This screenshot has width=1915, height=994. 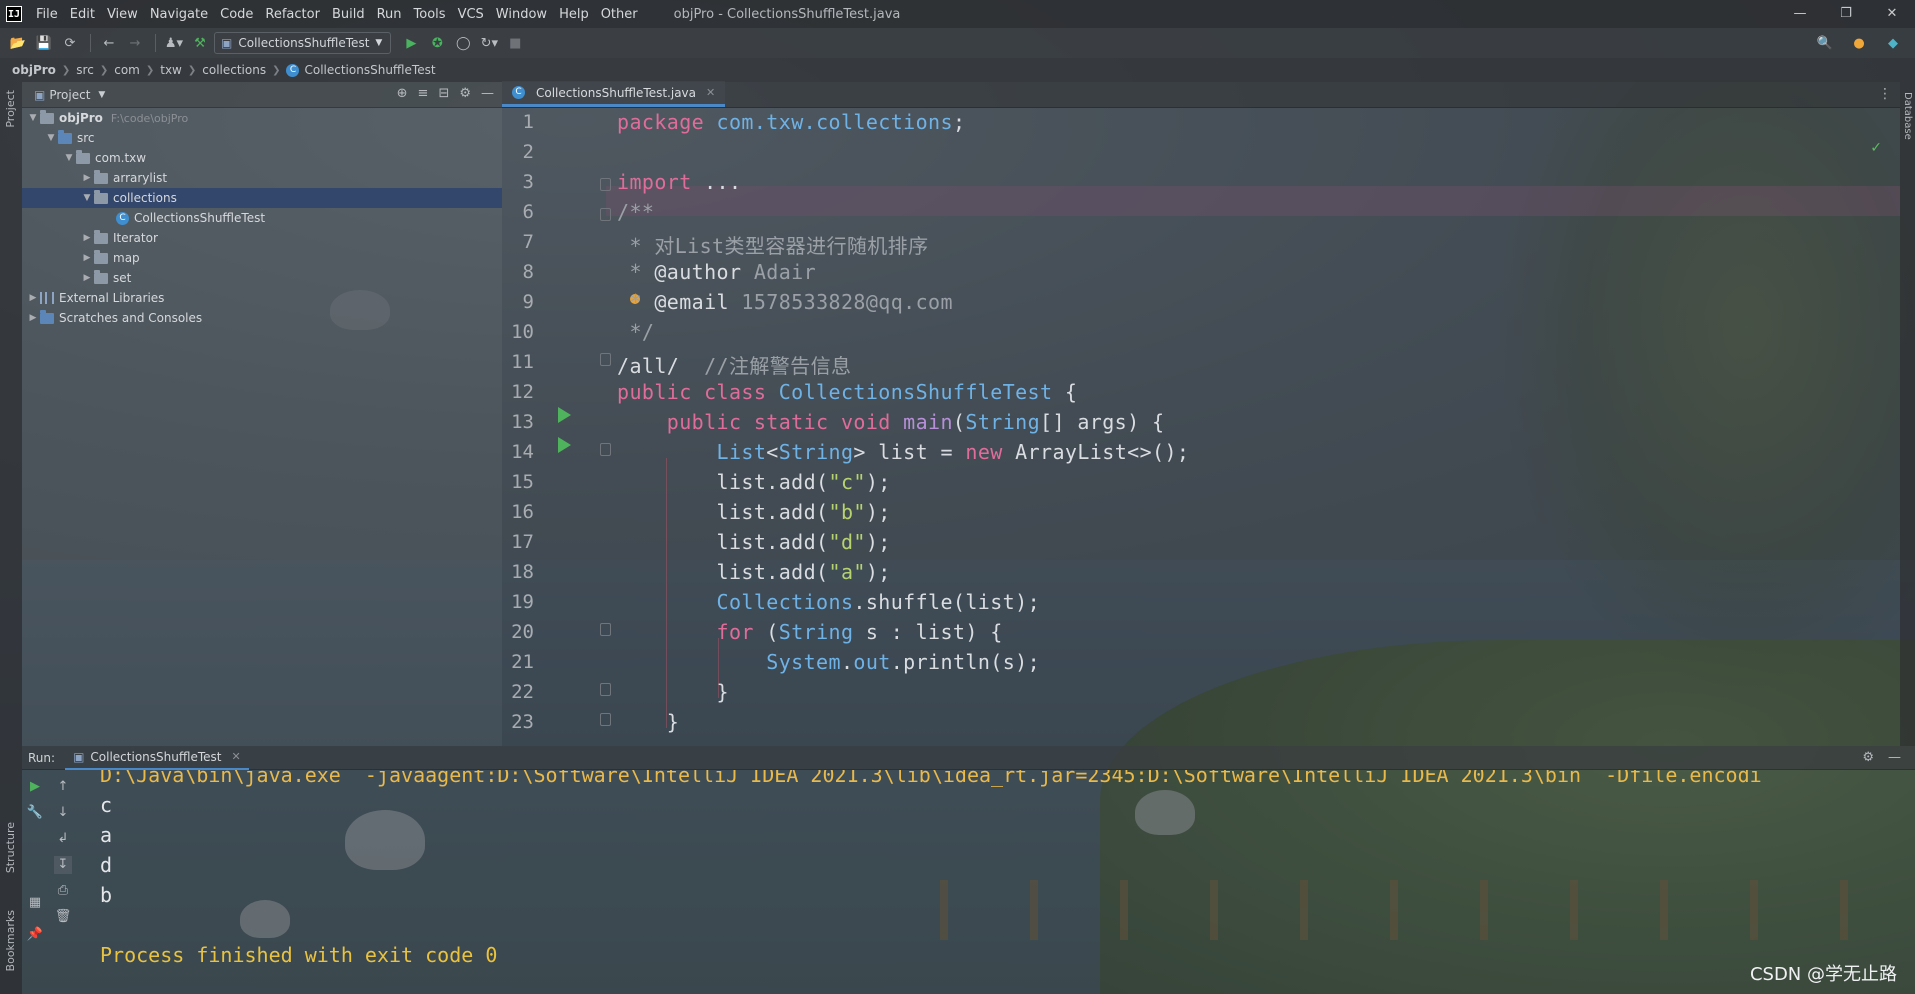 What do you see at coordinates (35, 787) in the screenshot?
I see `rerun-icon: ▶` at bounding box center [35, 787].